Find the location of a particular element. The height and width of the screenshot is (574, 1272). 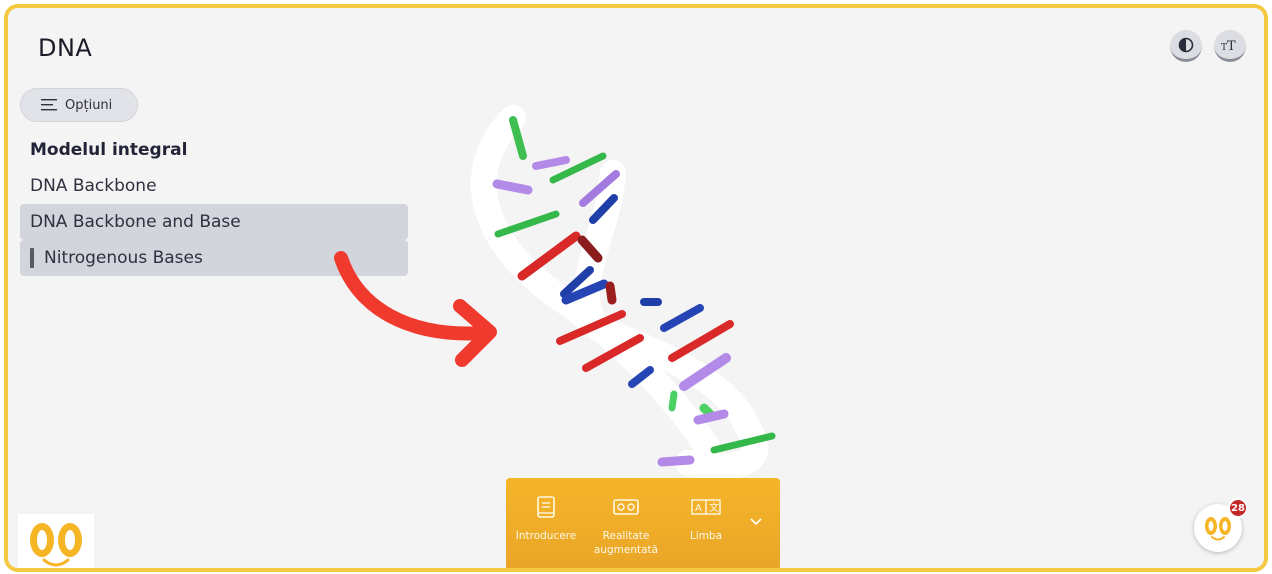

options-button: Opțiuni is located at coordinates (79, 105).